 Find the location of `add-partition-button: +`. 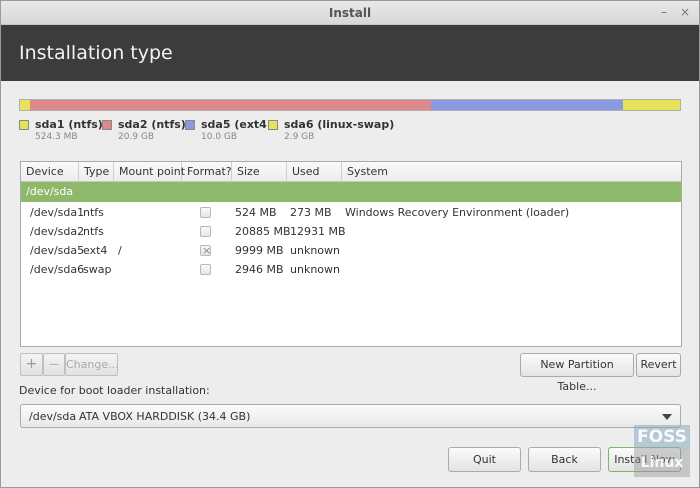

add-partition-button: + is located at coordinates (31, 364).